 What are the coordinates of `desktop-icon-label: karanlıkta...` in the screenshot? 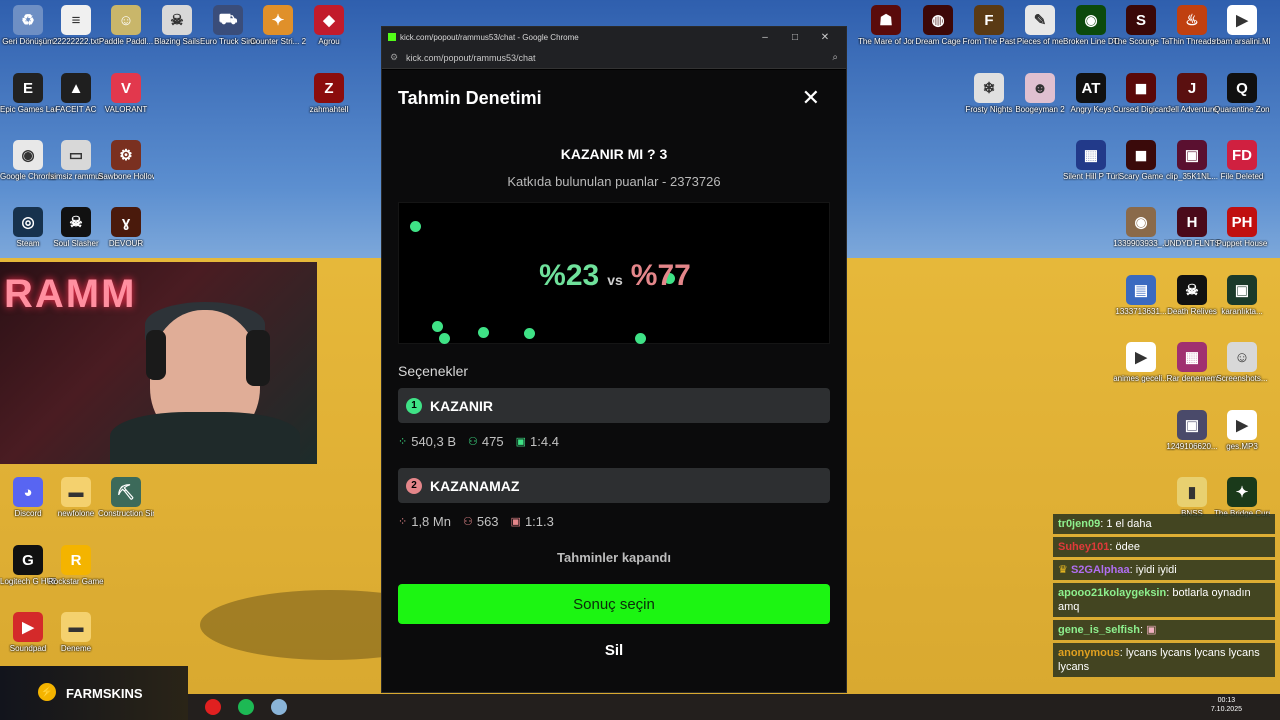 It's located at (1242, 311).